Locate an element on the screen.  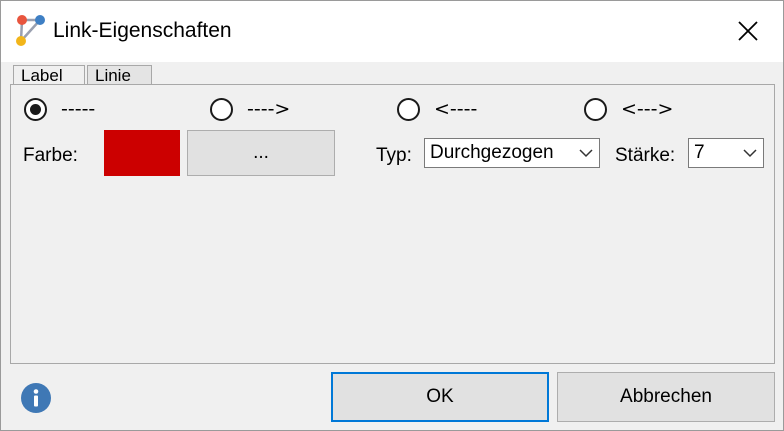
radio-direction-backward: <---- is located at coordinates (437, 109).